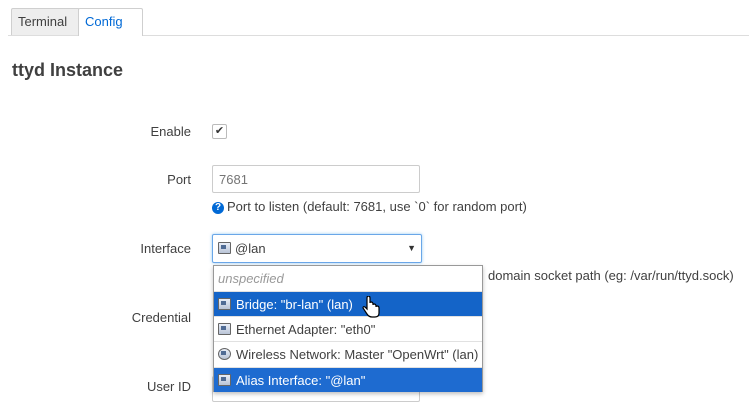 This screenshot has height=407, width=749. I want to click on interface-label: Interface, so click(165, 248).